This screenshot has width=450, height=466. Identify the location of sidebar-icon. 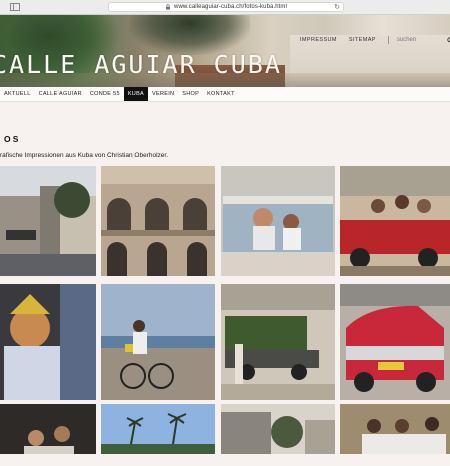
(15, 7).